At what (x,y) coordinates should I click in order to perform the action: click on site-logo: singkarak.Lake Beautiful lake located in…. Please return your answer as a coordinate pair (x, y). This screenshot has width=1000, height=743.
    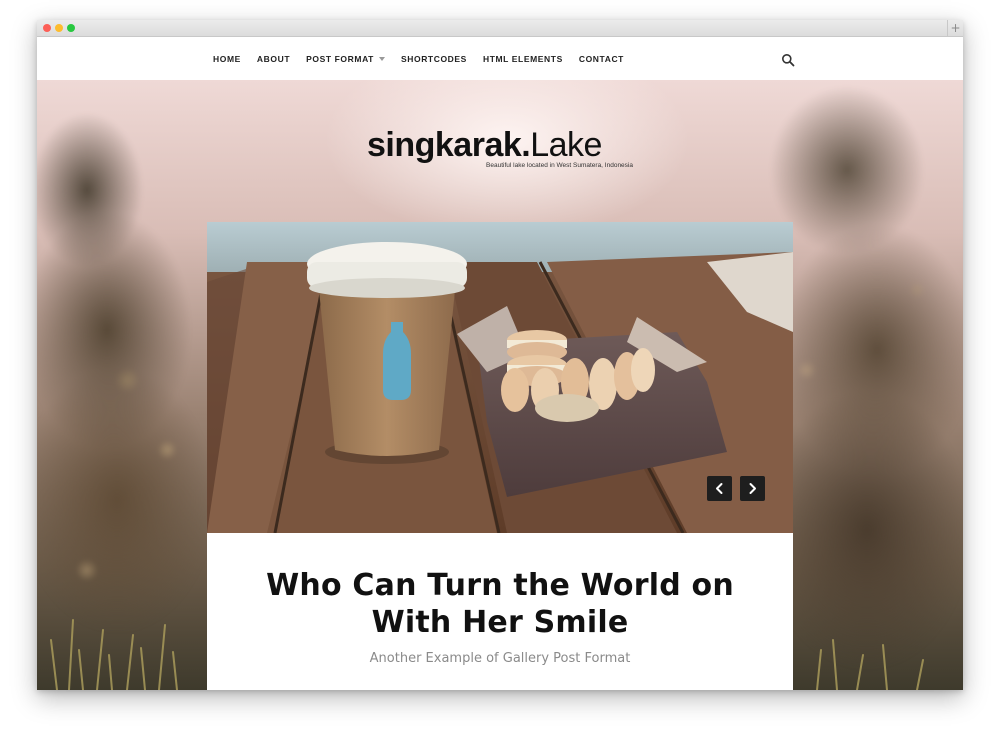
    Looking at the image, I should click on (502, 147).